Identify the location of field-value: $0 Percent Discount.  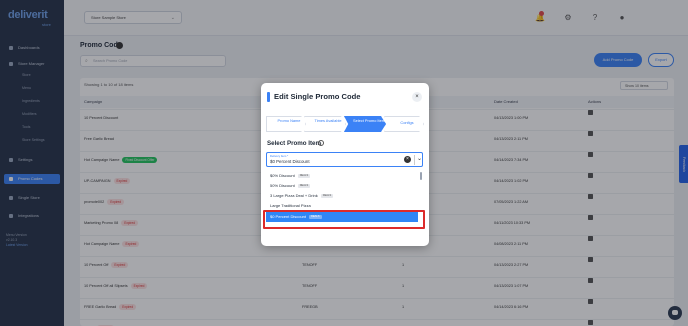
(290, 161).